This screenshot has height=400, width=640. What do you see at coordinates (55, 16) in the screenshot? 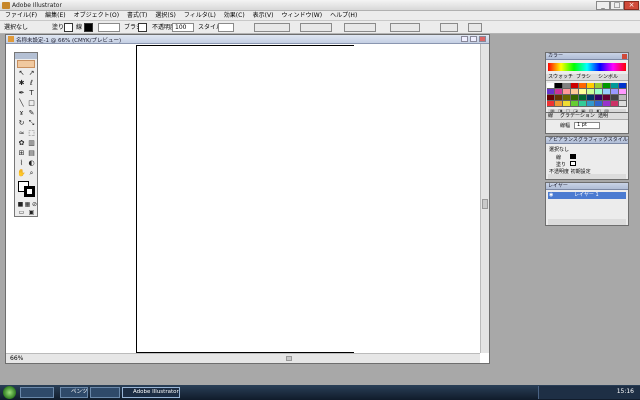
I see `menu-edit: 編集(E)` at bounding box center [55, 16].